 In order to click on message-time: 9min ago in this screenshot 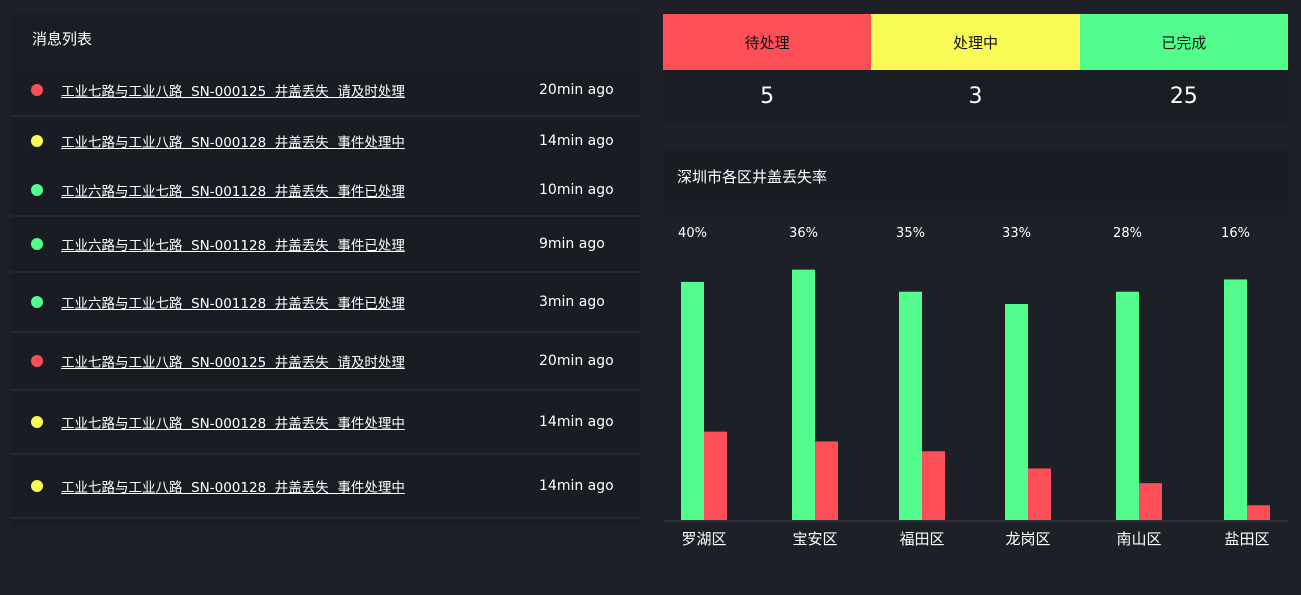, I will do `click(572, 244)`.